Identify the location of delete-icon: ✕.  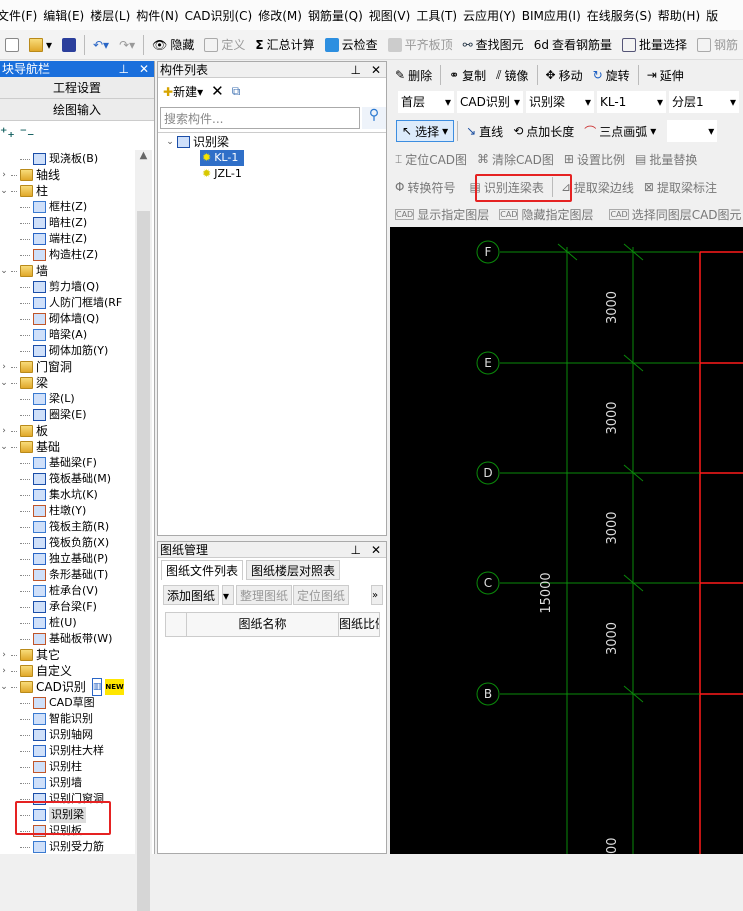
(217, 91).